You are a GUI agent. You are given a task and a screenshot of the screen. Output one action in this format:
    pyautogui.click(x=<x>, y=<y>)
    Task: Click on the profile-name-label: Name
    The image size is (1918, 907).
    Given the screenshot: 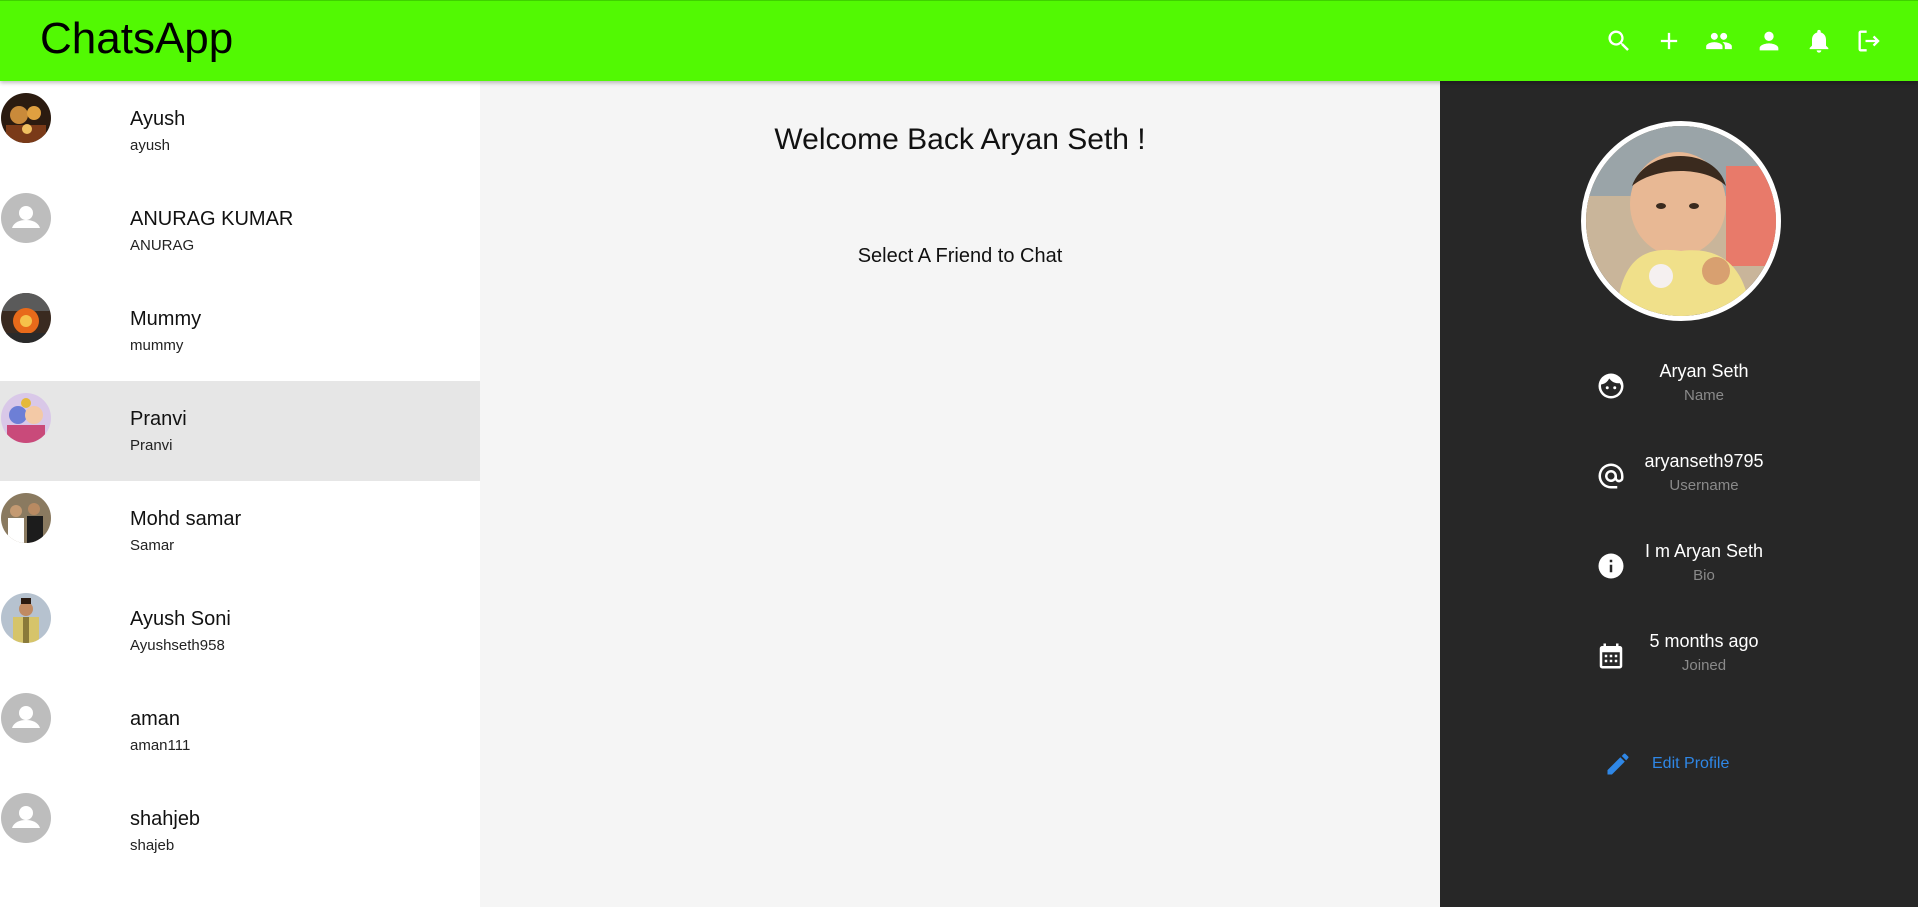 What is the action you would take?
    pyautogui.click(x=1703, y=395)
    